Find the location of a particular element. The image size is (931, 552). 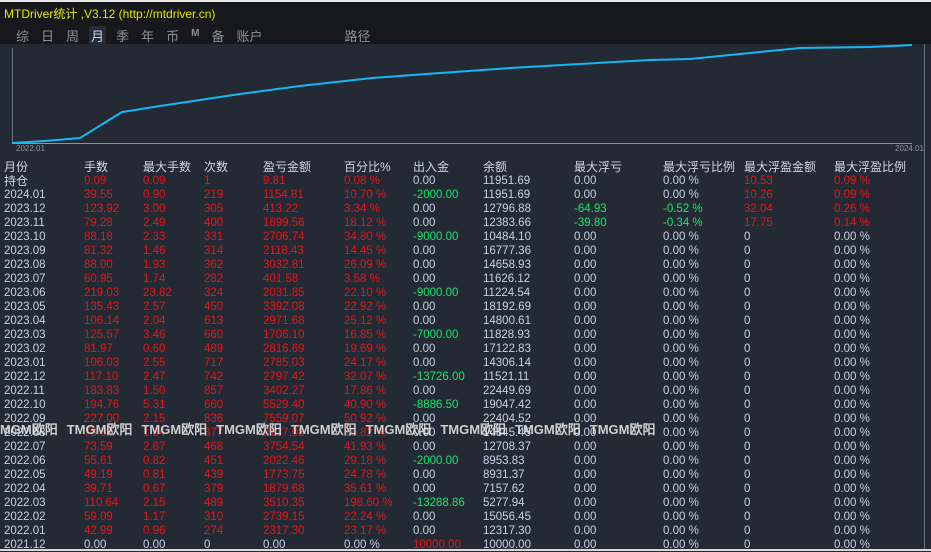

tab-5: 年 is located at coordinates (147, 35).